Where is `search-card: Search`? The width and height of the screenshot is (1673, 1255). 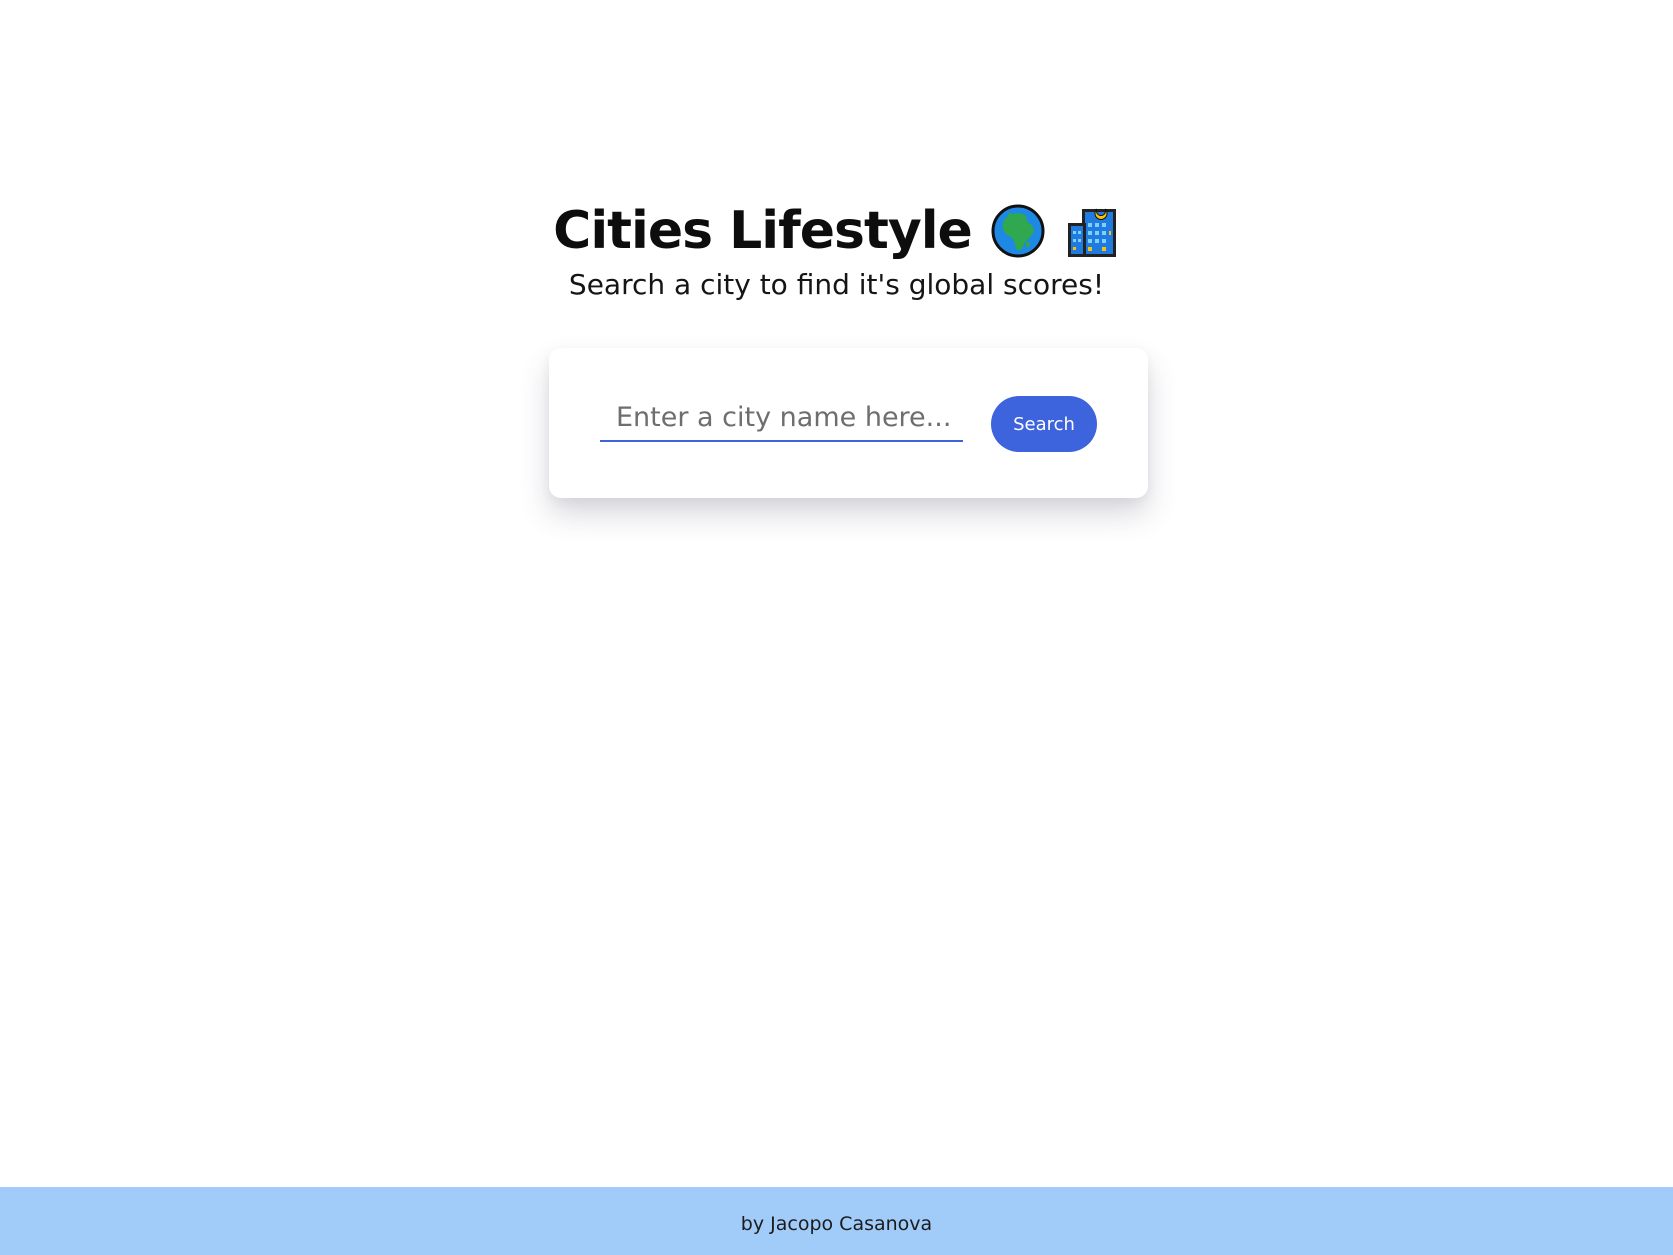 search-card: Search is located at coordinates (848, 423).